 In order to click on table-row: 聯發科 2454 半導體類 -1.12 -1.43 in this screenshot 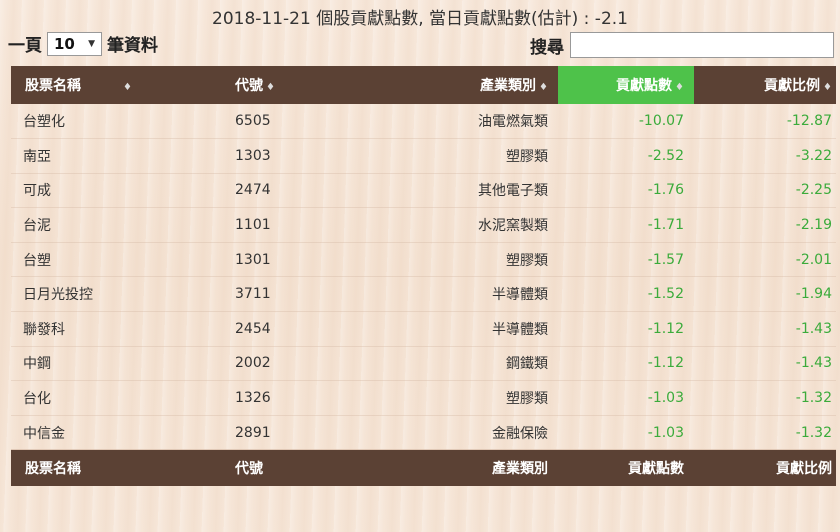, I will do `click(423, 329)`.